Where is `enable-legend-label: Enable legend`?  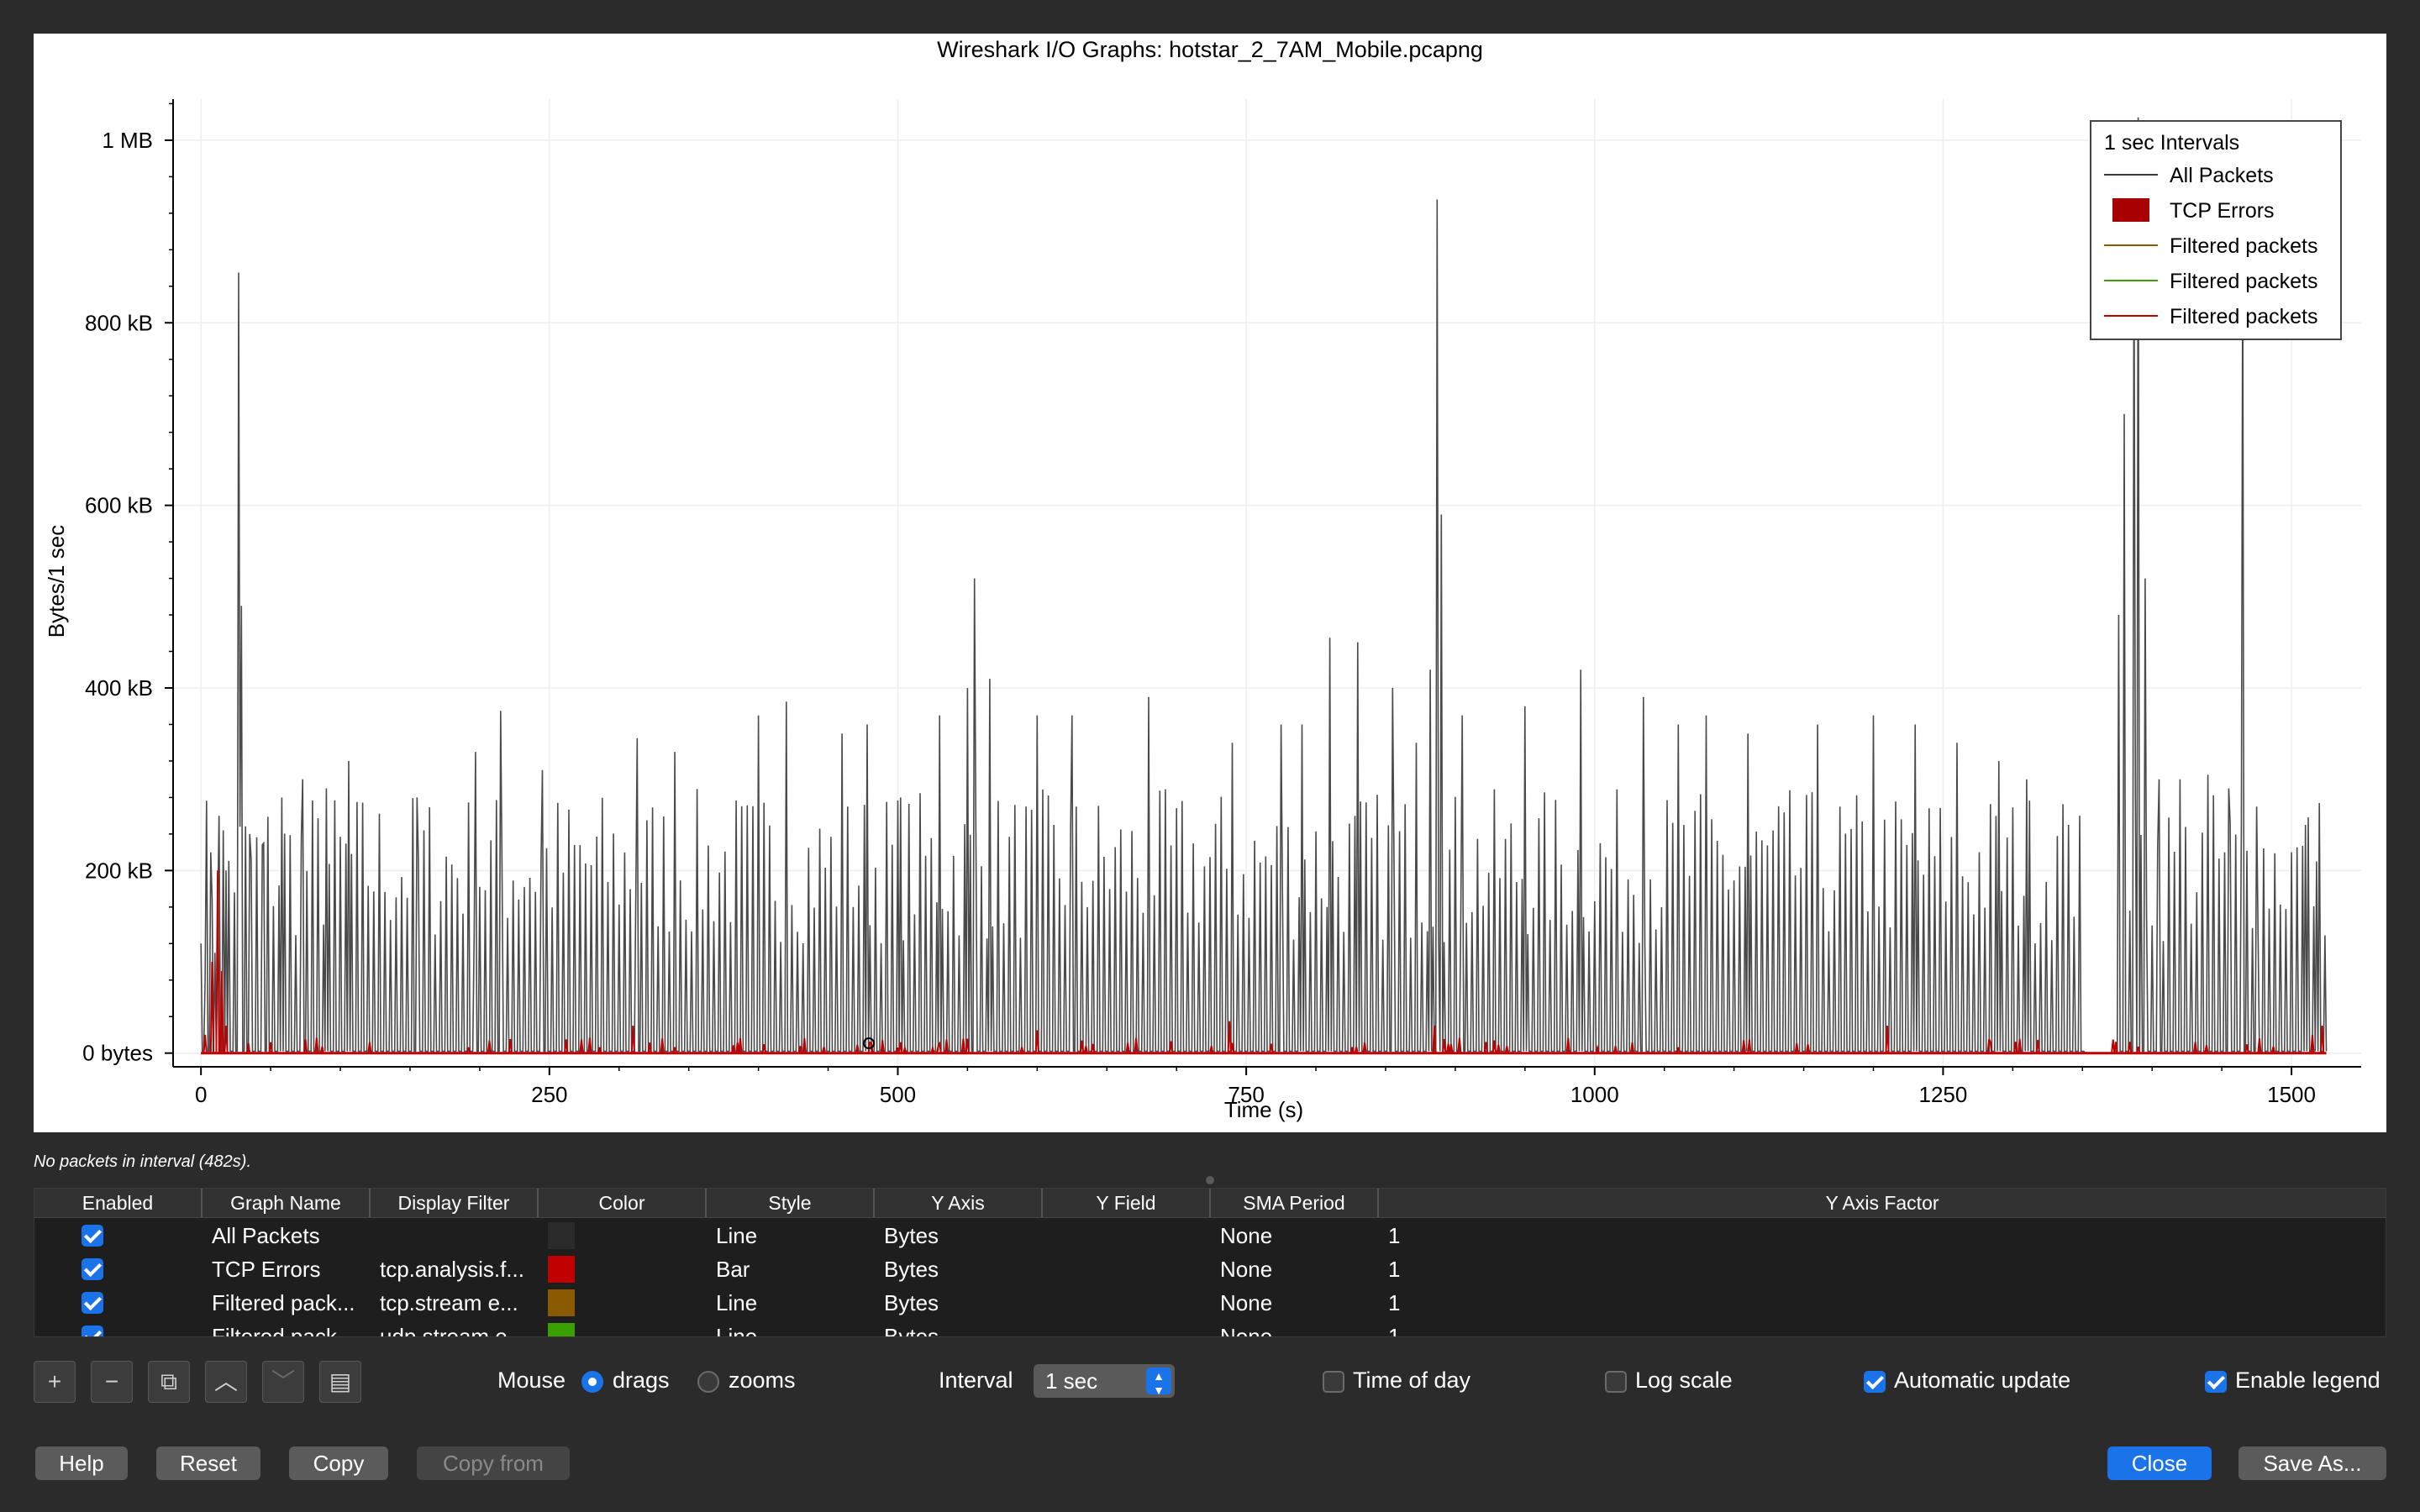
enable-legend-label: Enable legend is located at coordinates (2308, 1381).